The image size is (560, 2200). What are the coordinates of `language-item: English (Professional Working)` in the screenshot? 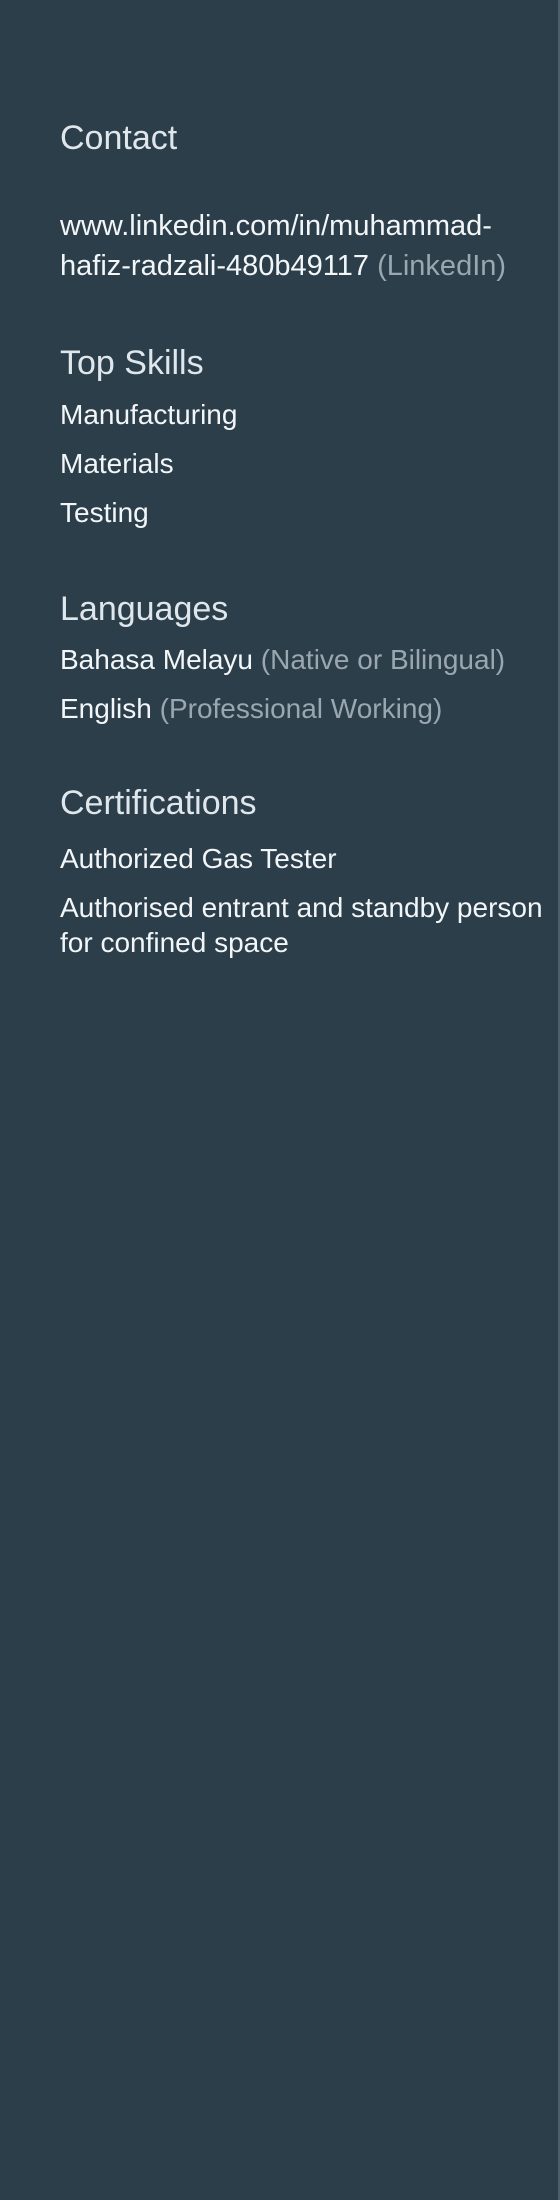 It's located at (305, 709).